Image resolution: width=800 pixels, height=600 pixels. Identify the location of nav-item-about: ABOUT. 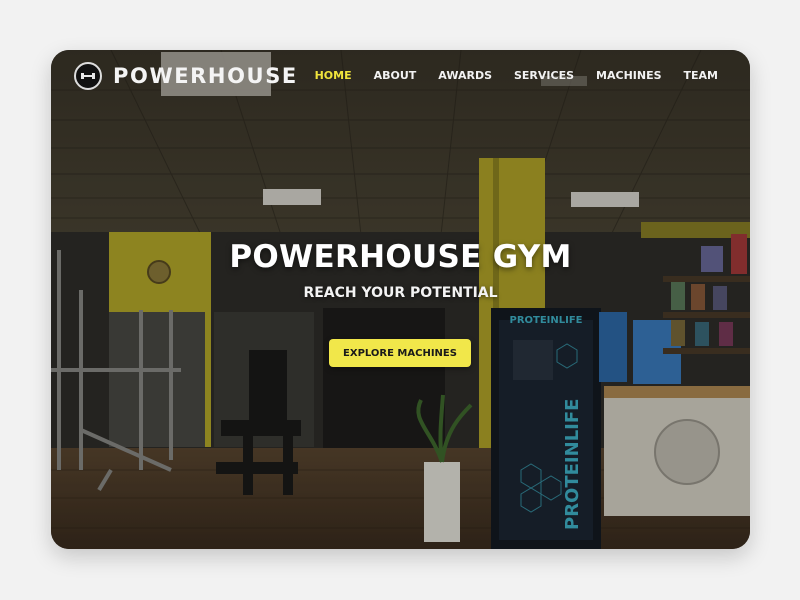
(395, 75).